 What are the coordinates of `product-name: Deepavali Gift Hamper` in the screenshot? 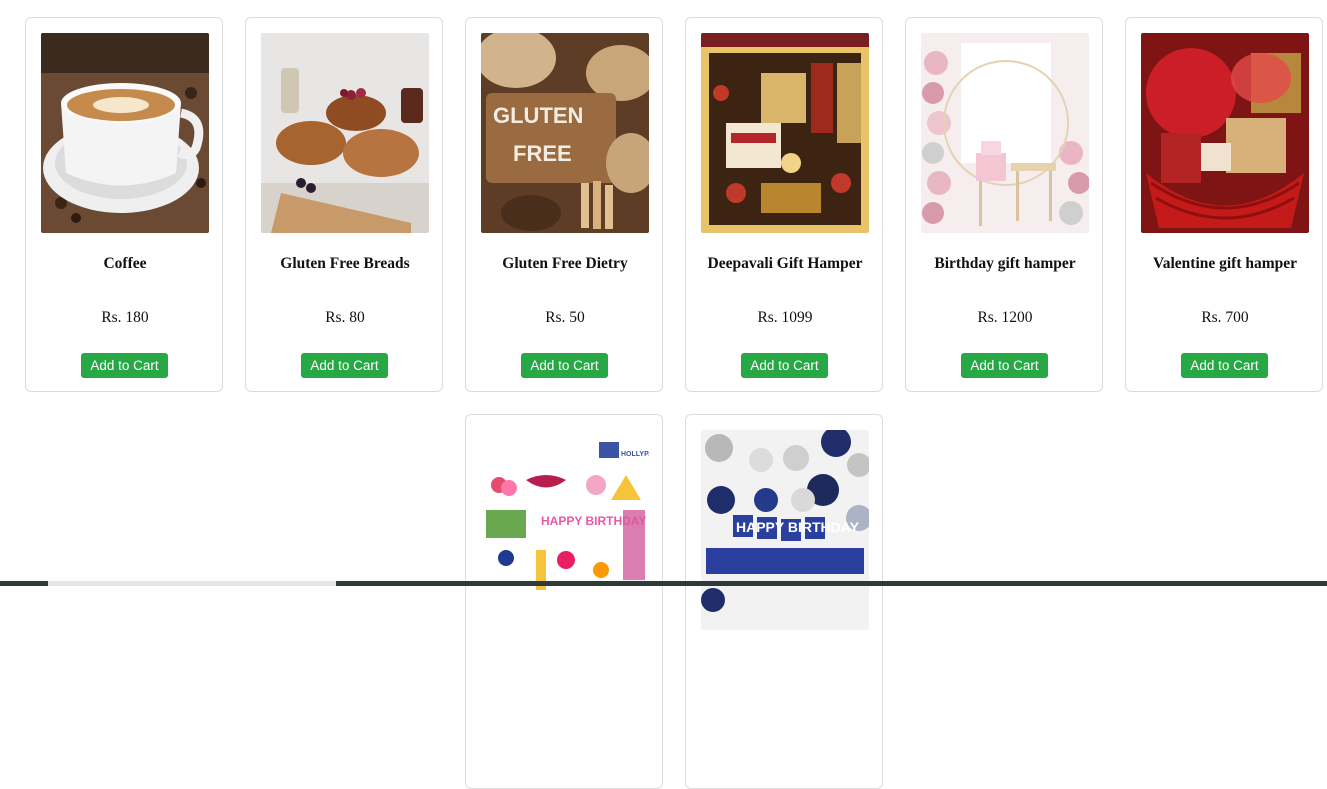 It's located at (785, 263).